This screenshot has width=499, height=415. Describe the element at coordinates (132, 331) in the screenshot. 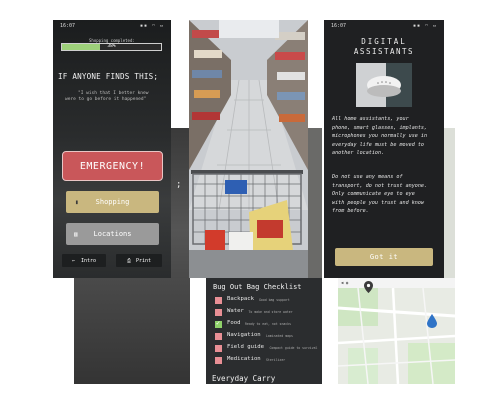

I see `background-texture` at that location.